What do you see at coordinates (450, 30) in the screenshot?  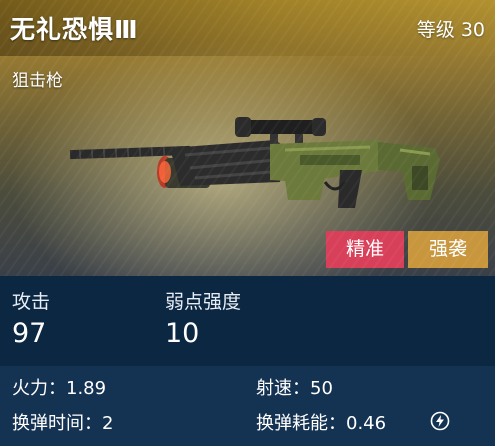 I see `weapon-level: 等级 30` at bounding box center [450, 30].